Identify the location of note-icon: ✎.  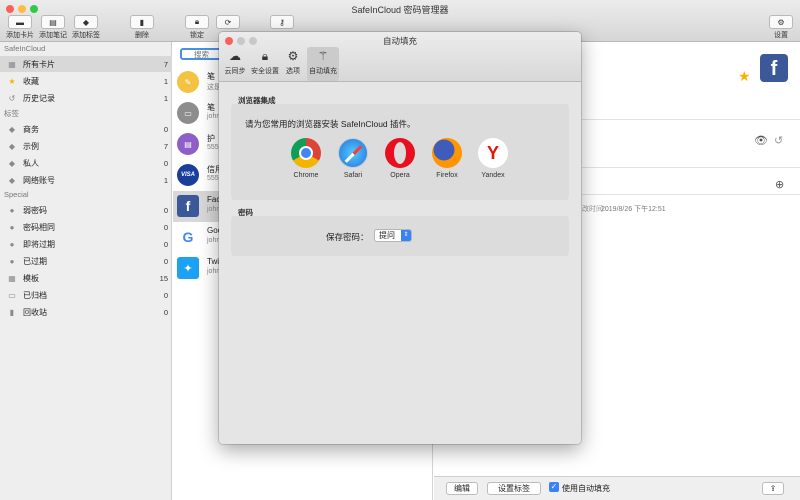
(188, 82).